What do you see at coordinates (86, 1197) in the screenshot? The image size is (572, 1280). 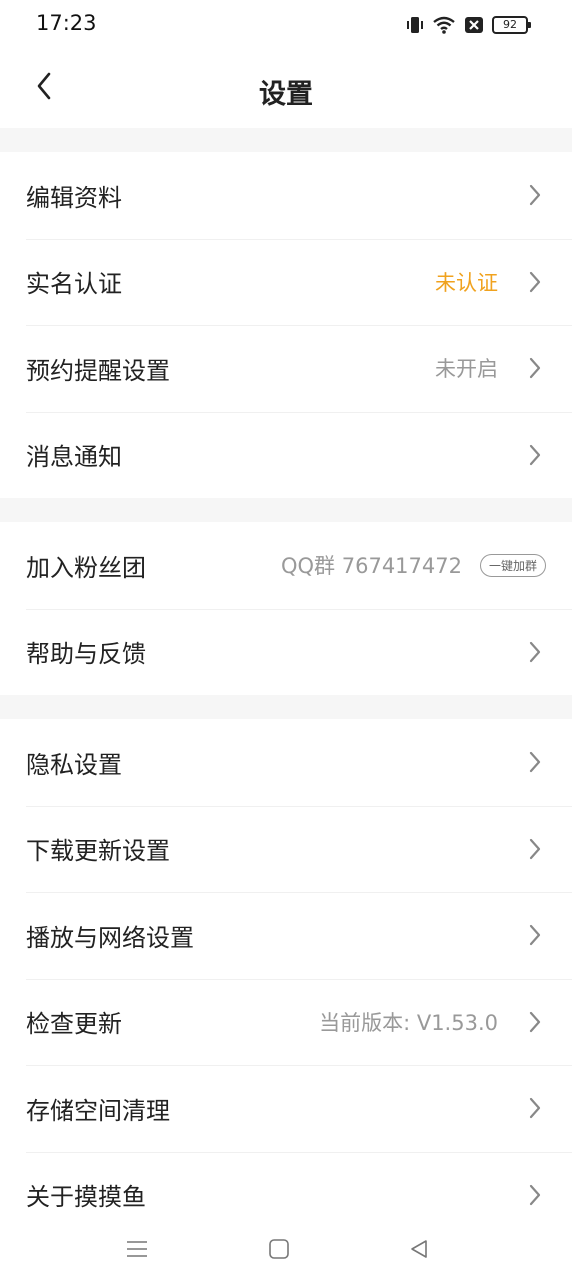 I see `row-label: 关于摸摸鱼` at bounding box center [86, 1197].